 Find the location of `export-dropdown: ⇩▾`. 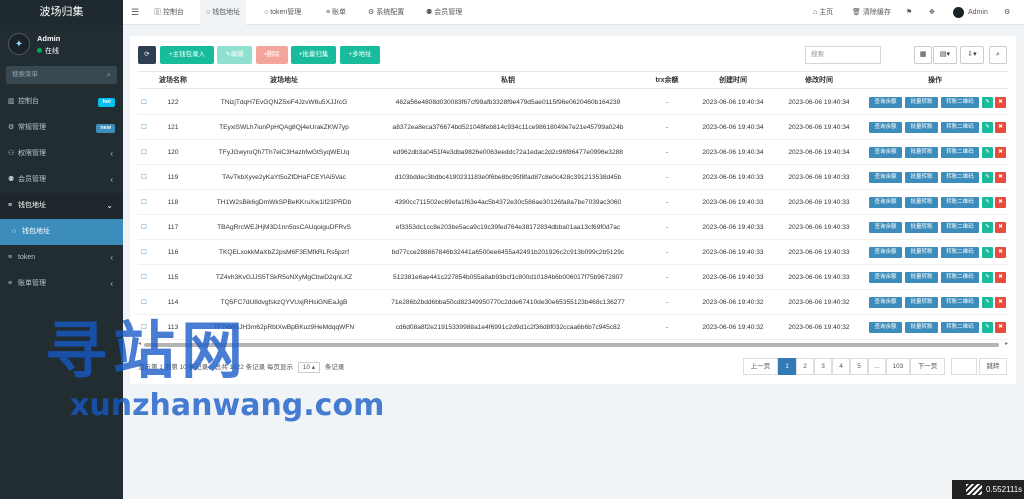

export-dropdown: ⇩▾ is located at coordinates (972, 55).